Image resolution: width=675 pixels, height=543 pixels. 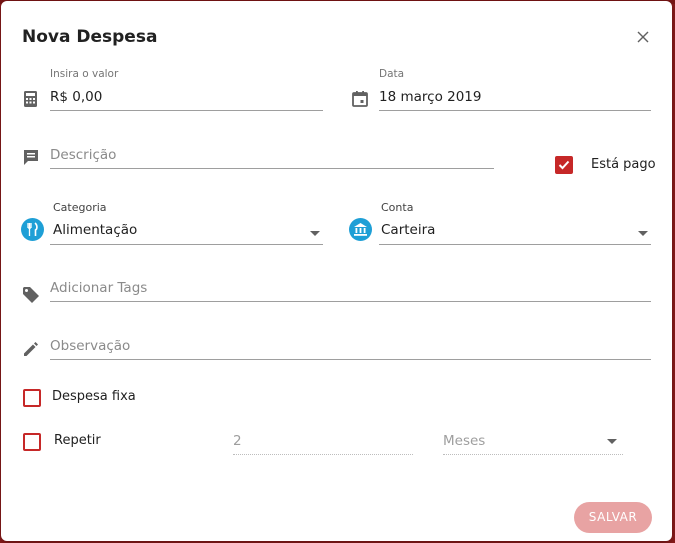 I want to click on bank-icon, so click(x=360, y=229).